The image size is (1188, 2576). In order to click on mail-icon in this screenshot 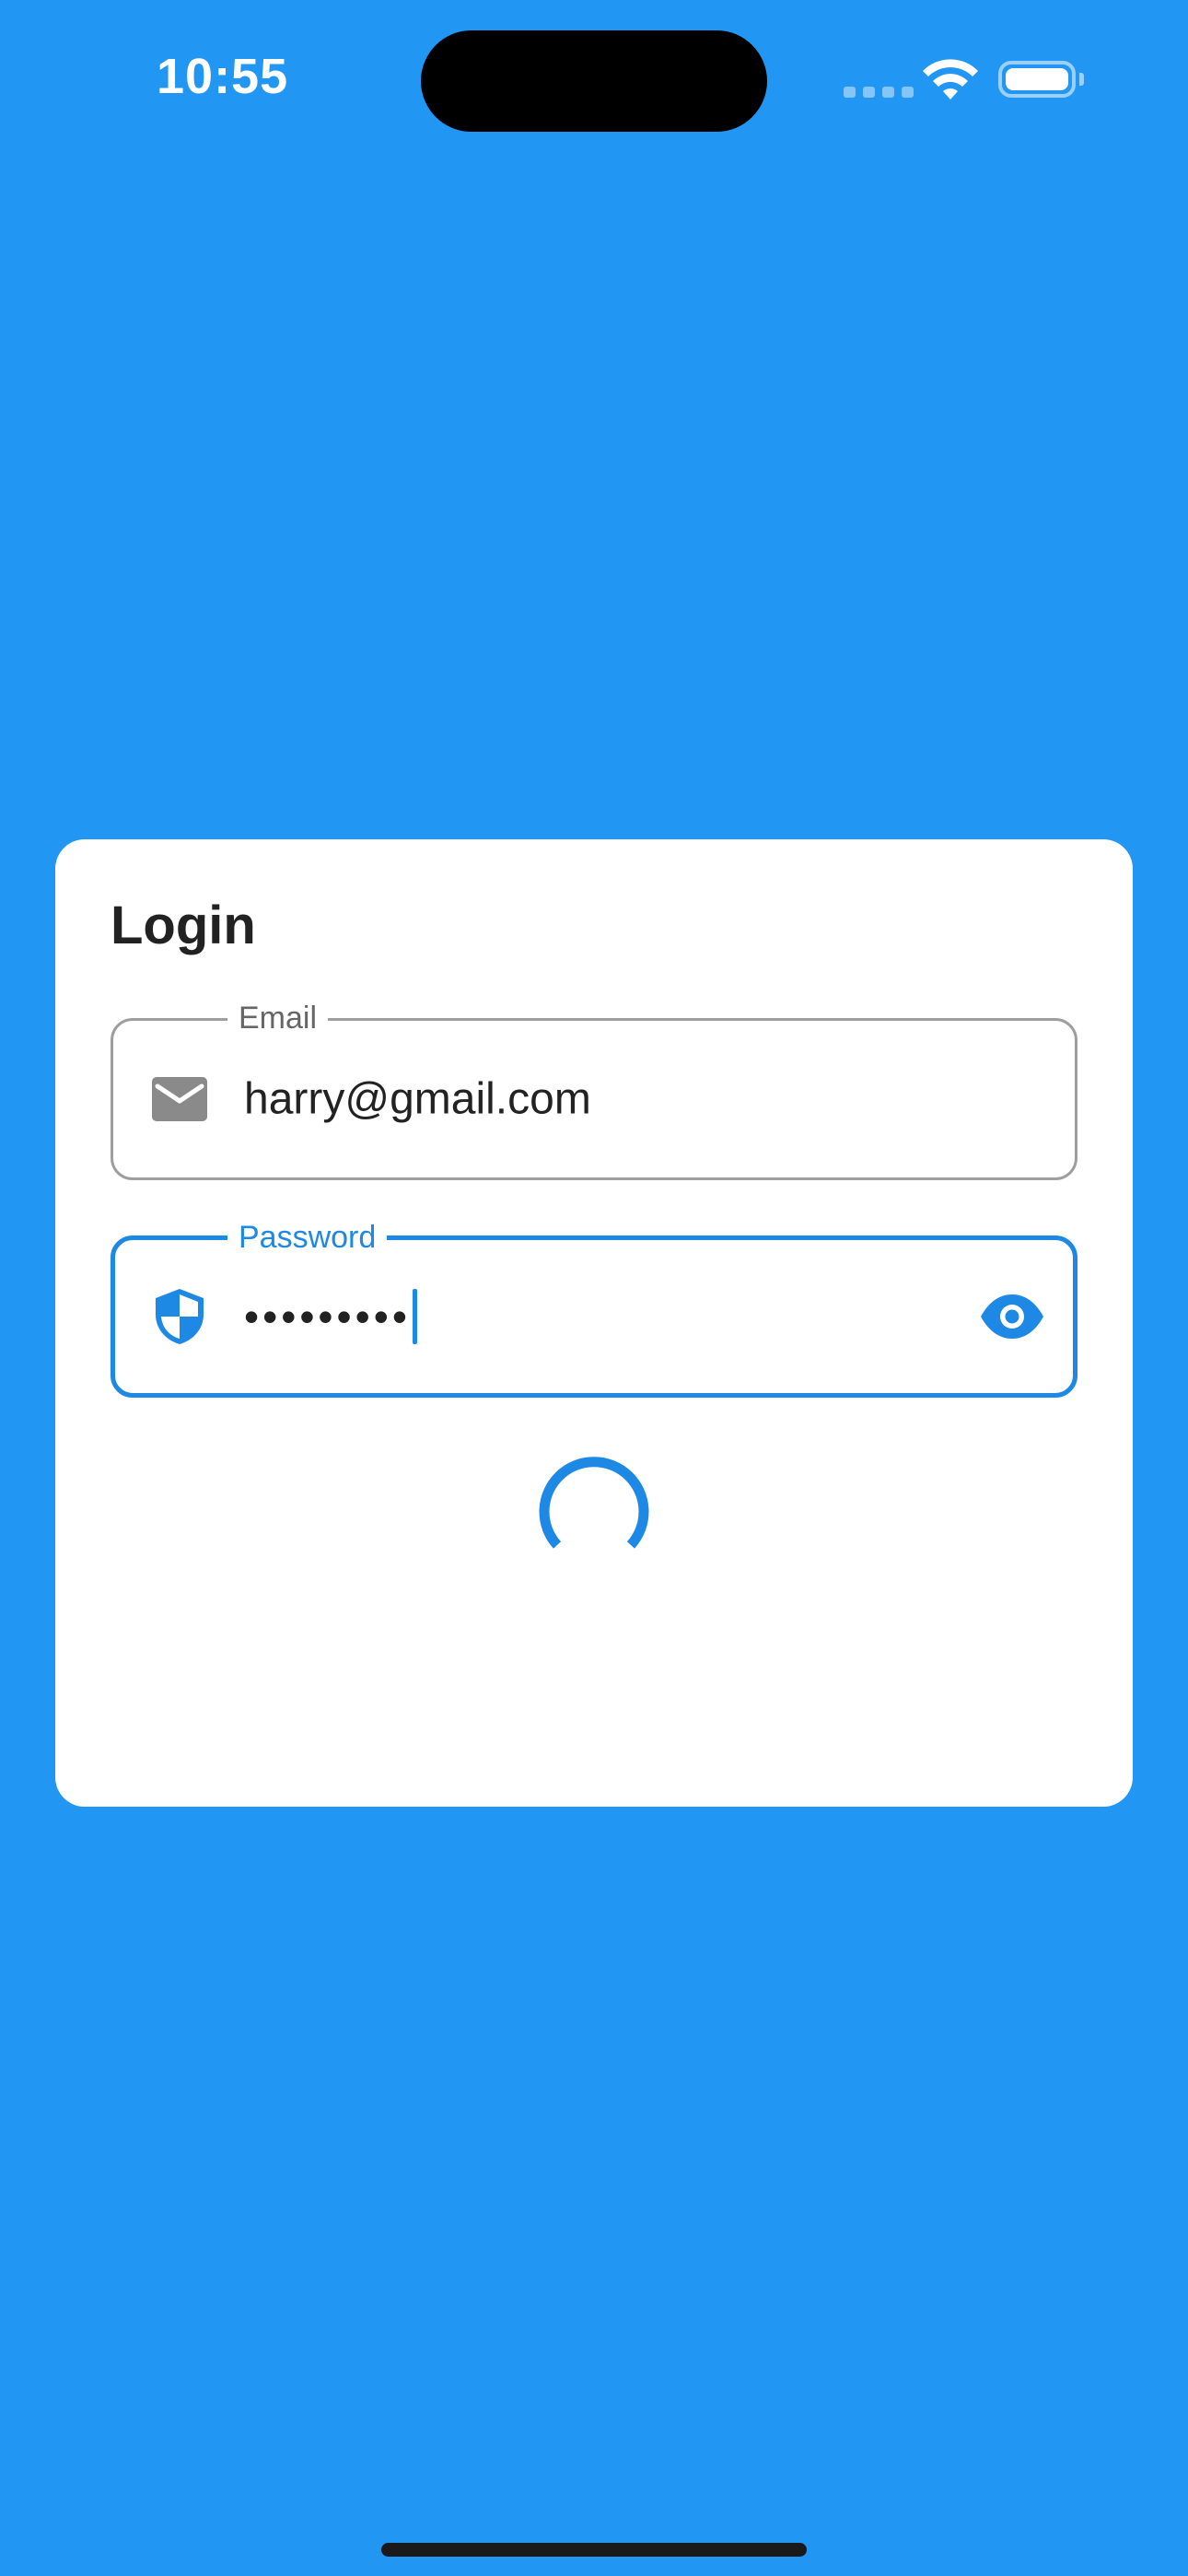, I will do `click(179, 1099)`.